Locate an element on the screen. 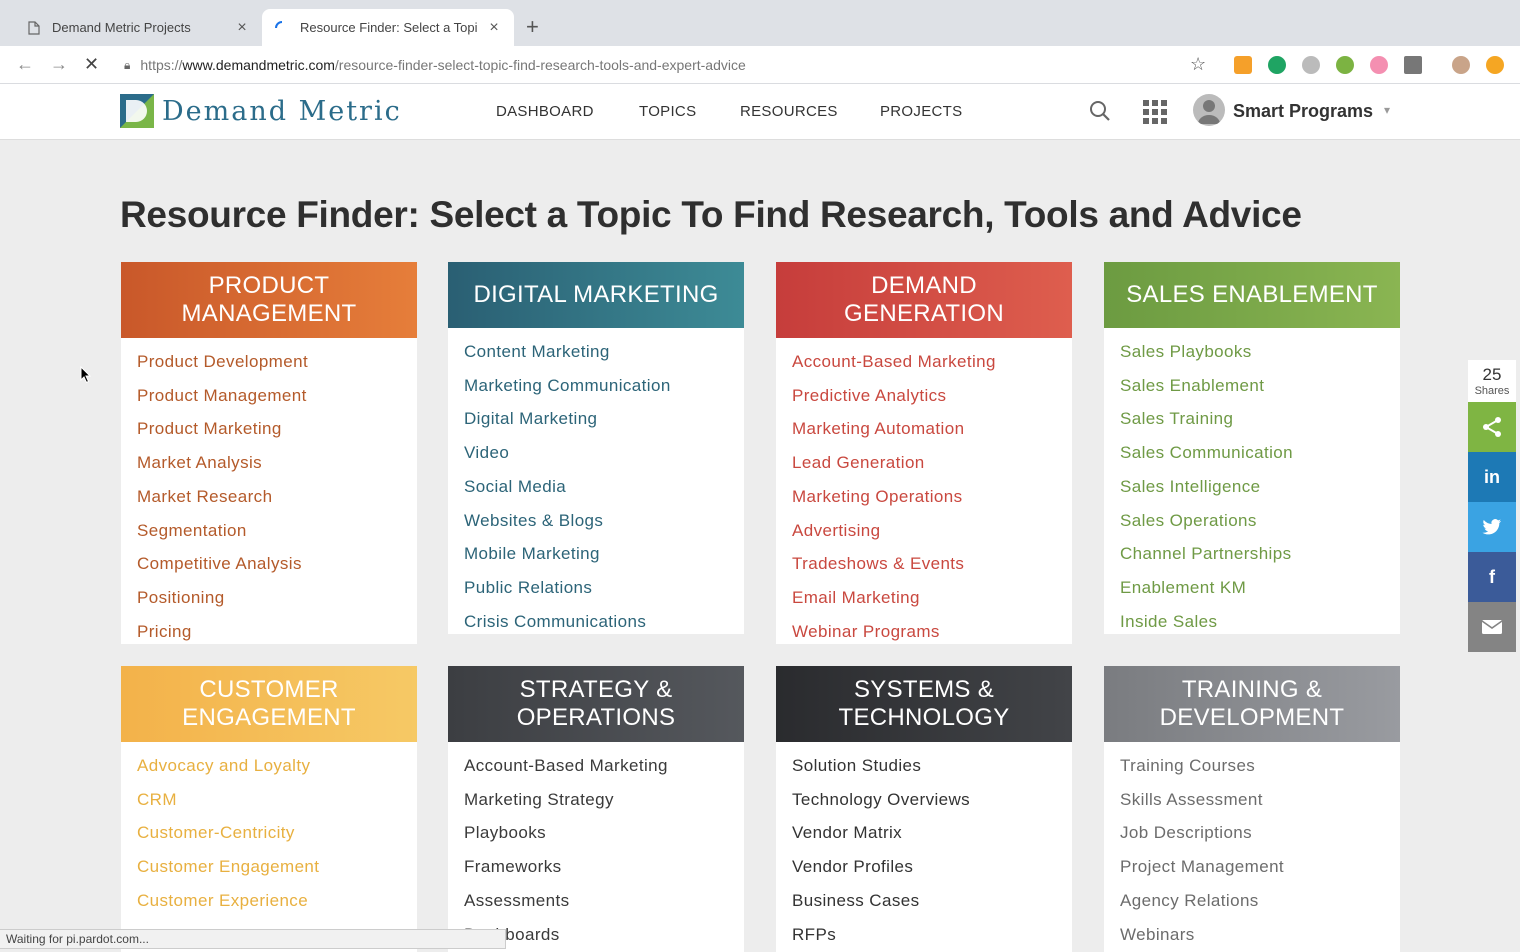 The width and height of the screenshot is (1520, 952). topic-link: RFPs is located at coordinates (932, 935).